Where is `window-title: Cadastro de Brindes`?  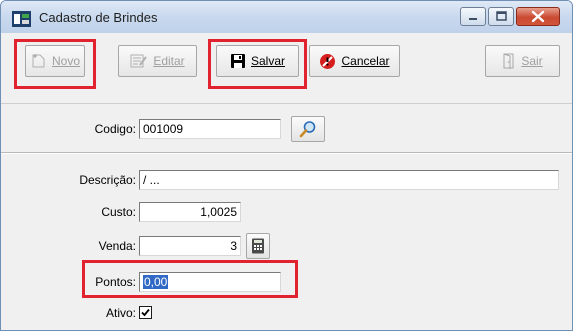 window-title: Cadastro de Brindes is located at coordinates (98, 17).